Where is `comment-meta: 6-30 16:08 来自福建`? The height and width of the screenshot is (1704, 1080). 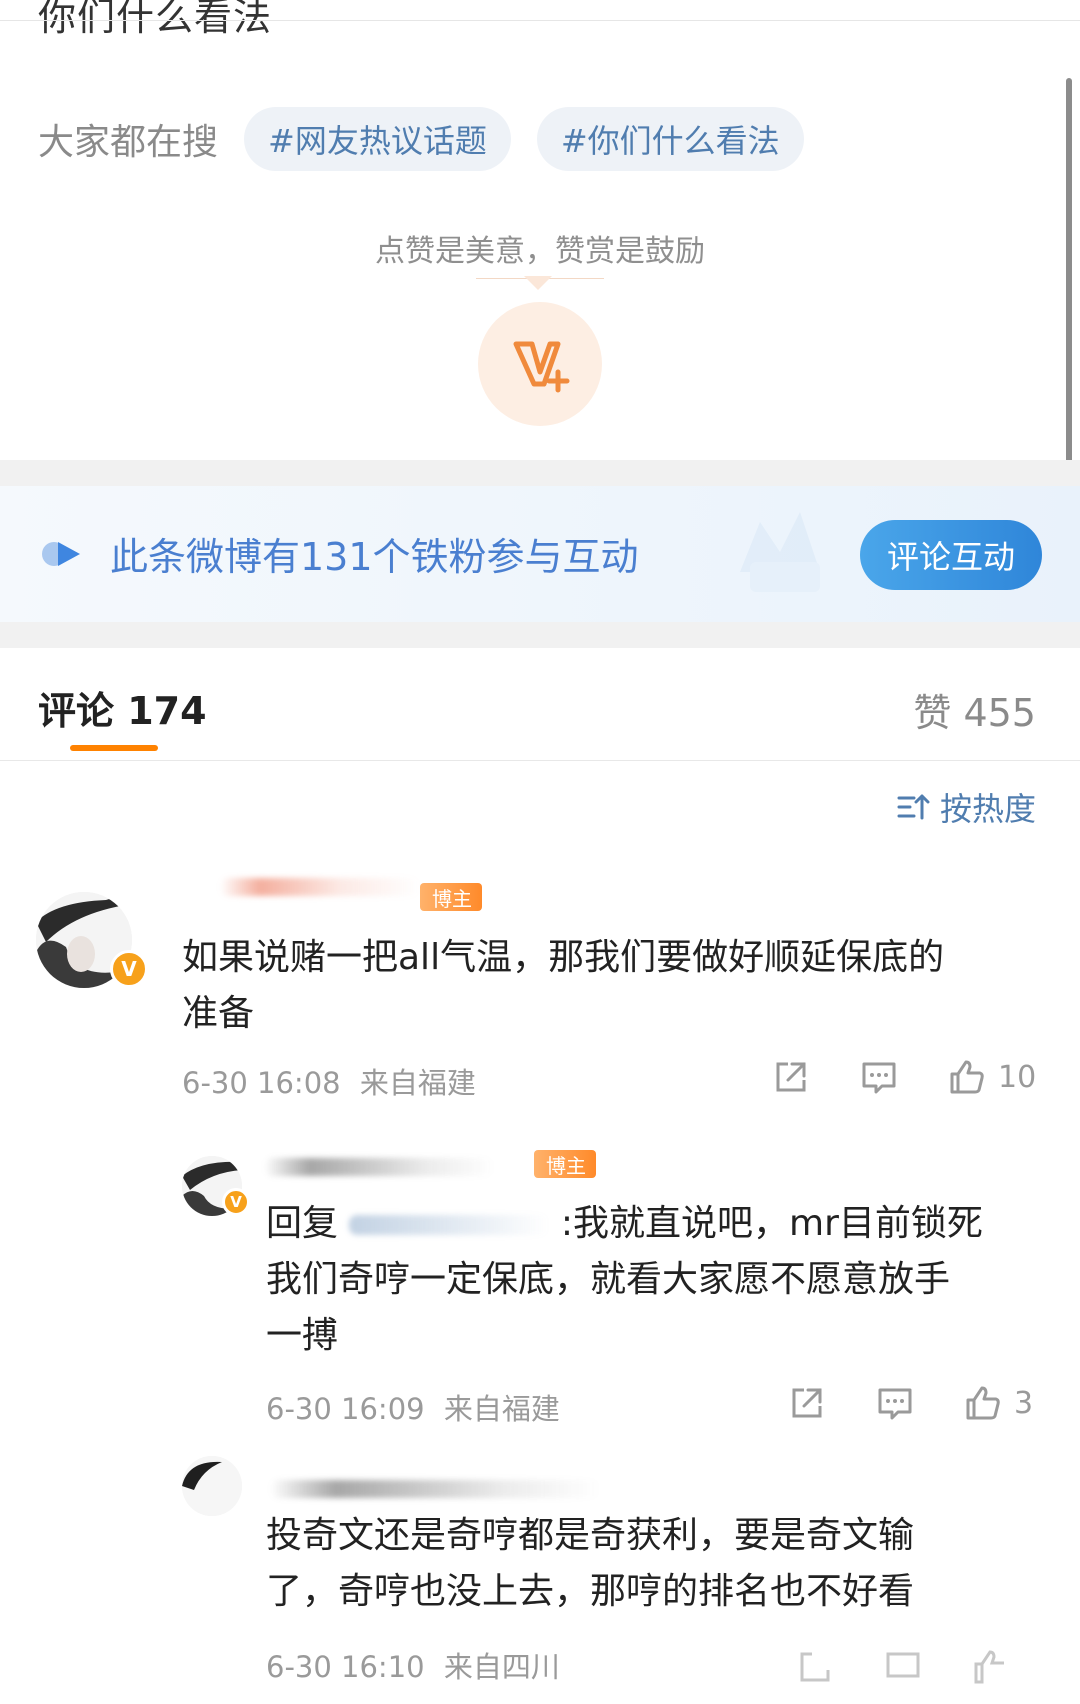
comment-meta: 6-30 16:08 来自福建 is located at coordinates (329, 1081).